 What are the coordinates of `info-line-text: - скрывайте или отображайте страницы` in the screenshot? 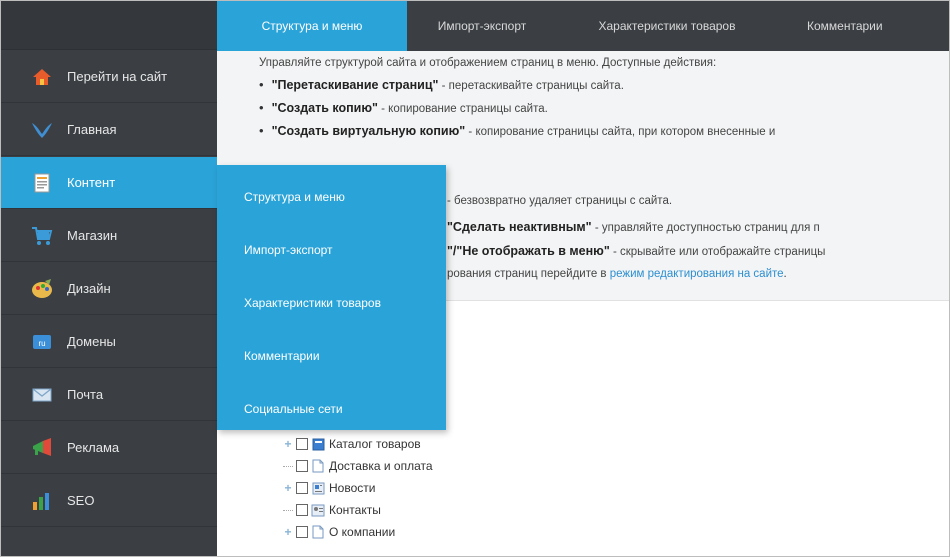 It's located at (717, 252).